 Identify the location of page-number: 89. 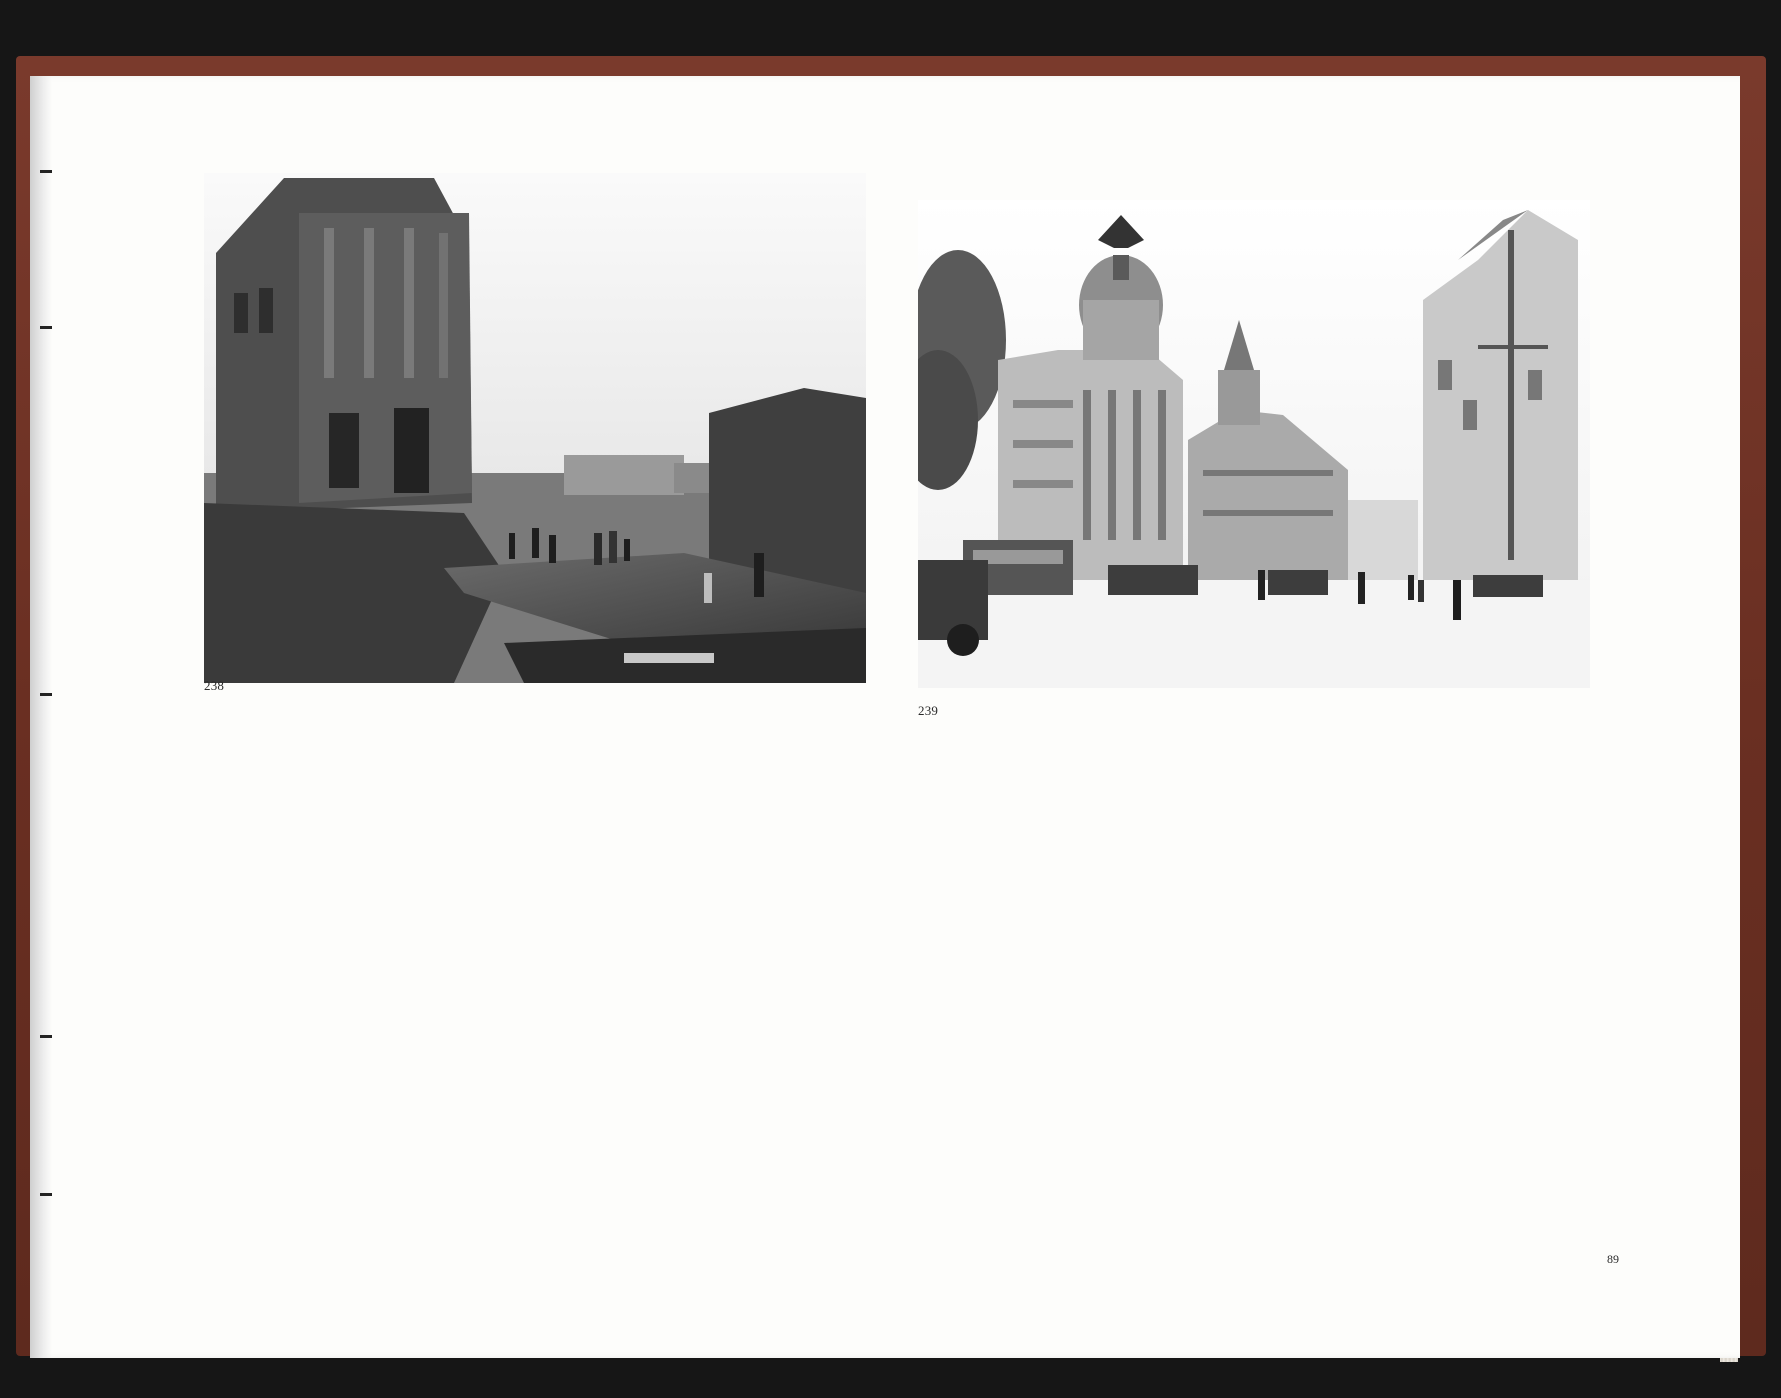
(1613, 1259).